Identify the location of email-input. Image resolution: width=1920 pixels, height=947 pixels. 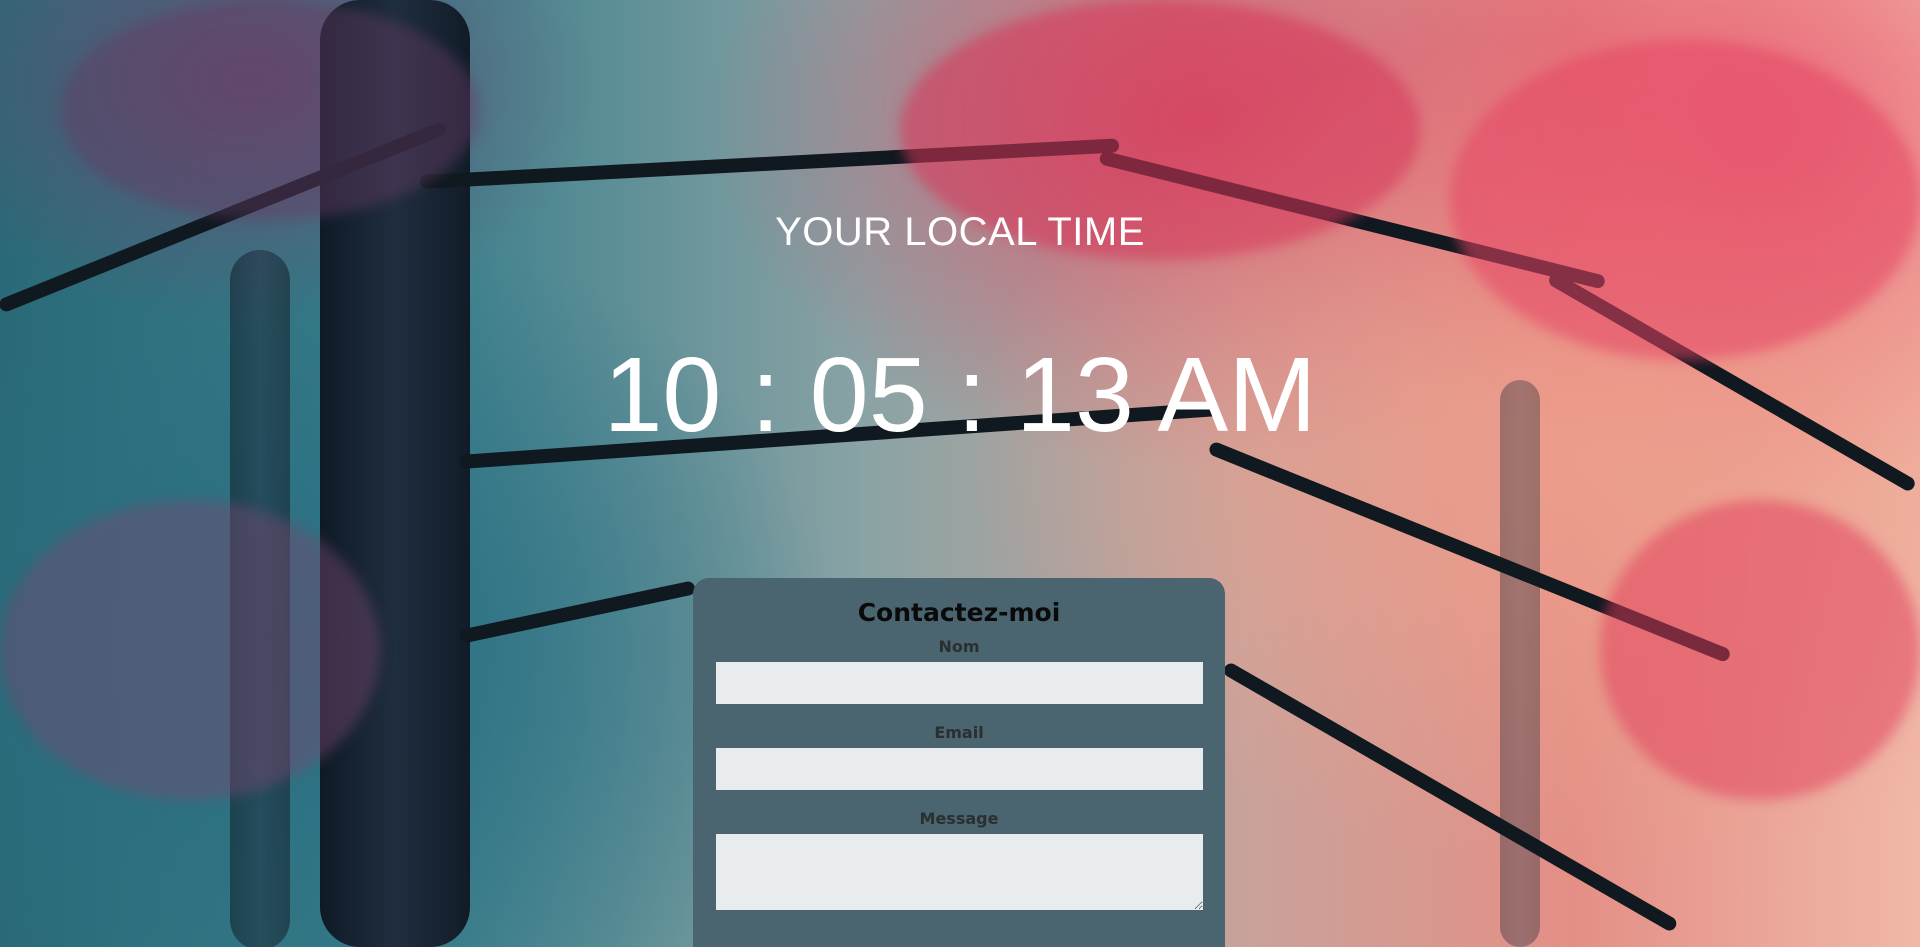
(959, 769).